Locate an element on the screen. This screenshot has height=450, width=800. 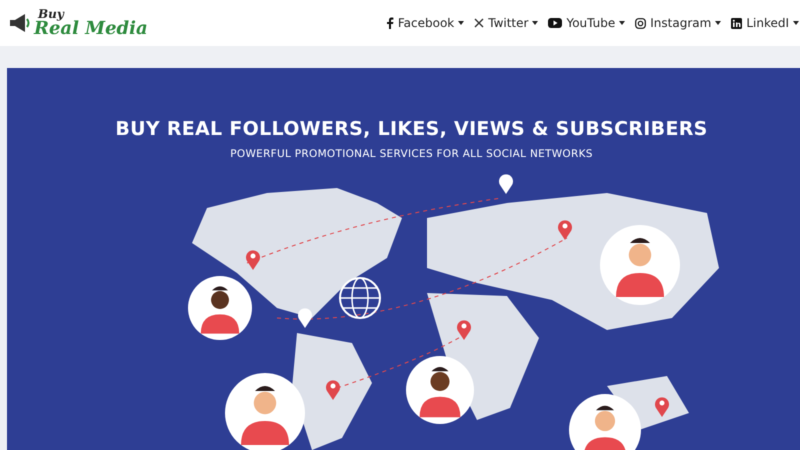
x-logo-icon is located at coordinates (479, 23).